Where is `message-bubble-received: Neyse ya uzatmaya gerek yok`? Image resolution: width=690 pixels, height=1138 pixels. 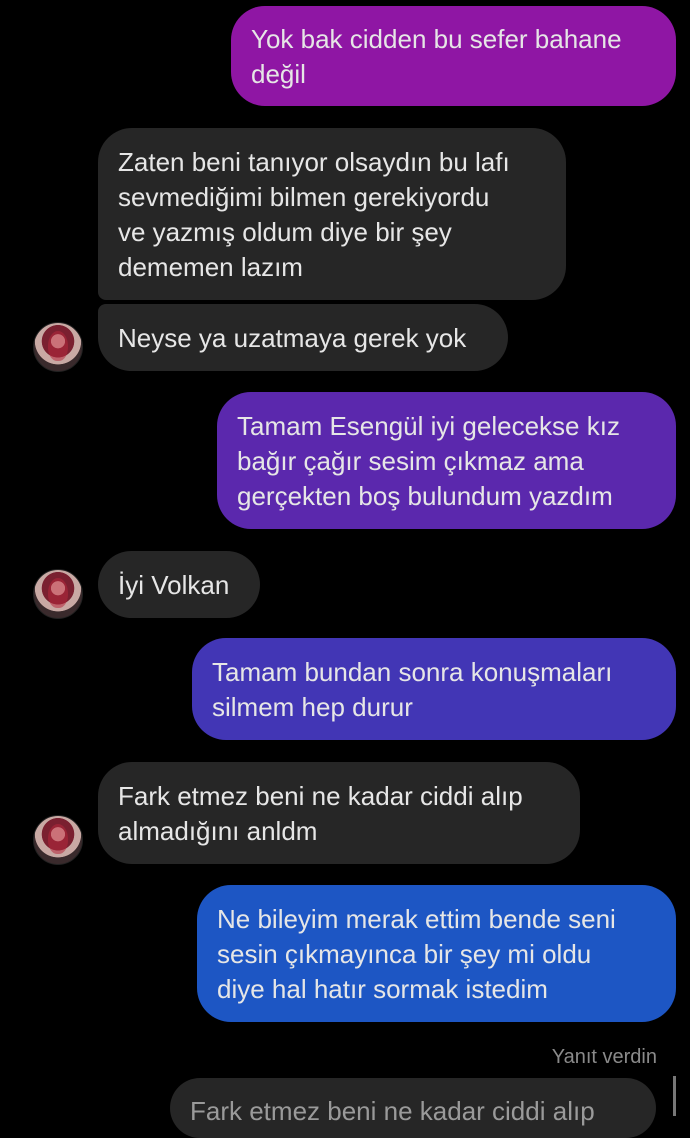
message-bubble-received: Neyse ya uzatmaya gerek yok is located at coordinates (303, 337).